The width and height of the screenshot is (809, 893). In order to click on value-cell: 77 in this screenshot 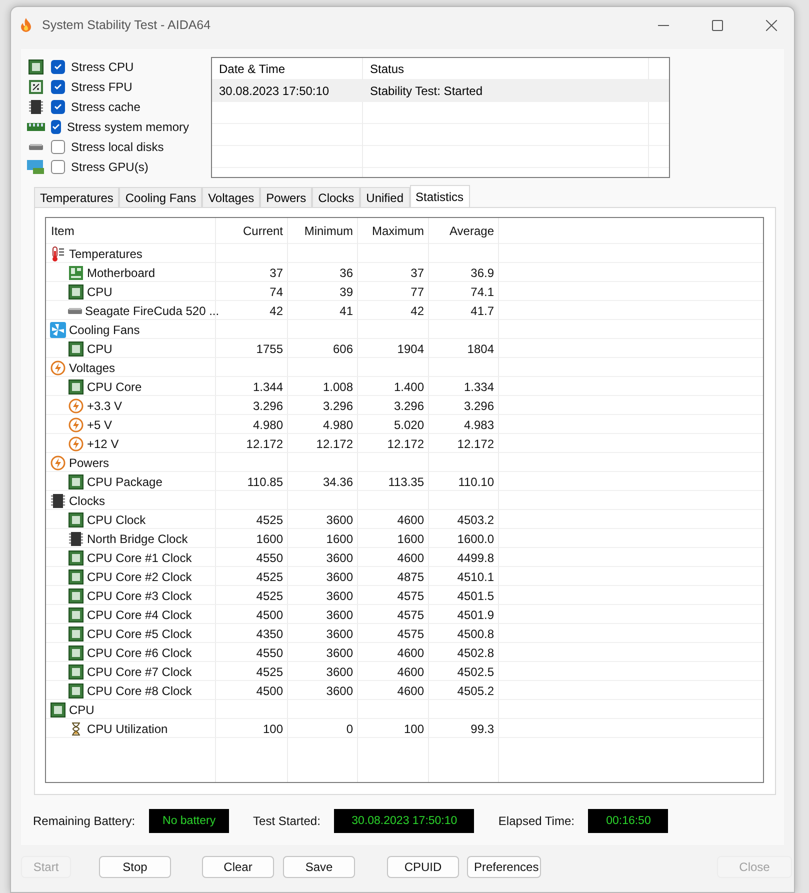, I will do `click(417, 291)`.